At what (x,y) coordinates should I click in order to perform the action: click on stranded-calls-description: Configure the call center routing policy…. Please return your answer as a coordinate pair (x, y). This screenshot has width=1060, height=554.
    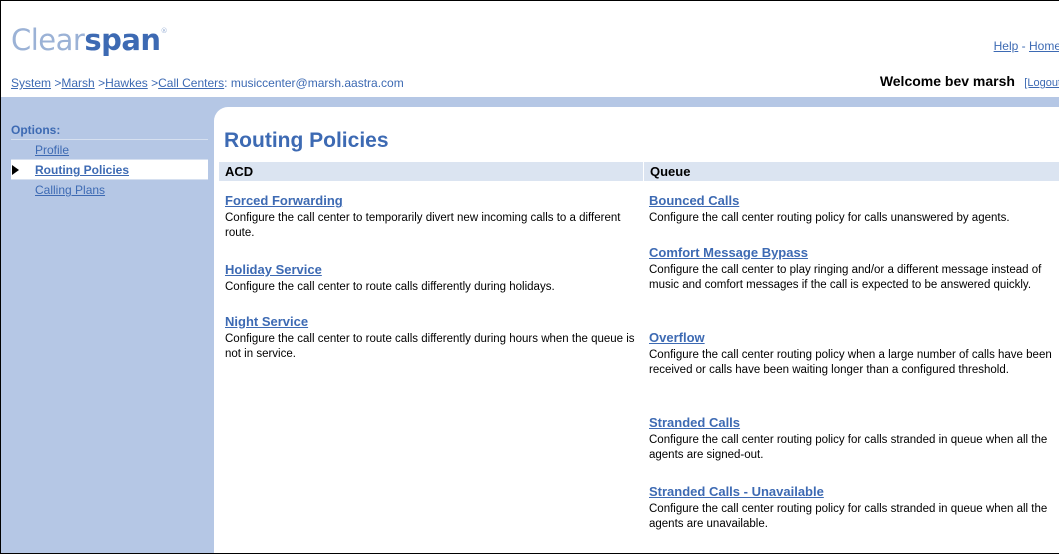
    Looking at the image, I should click on (848, 447).